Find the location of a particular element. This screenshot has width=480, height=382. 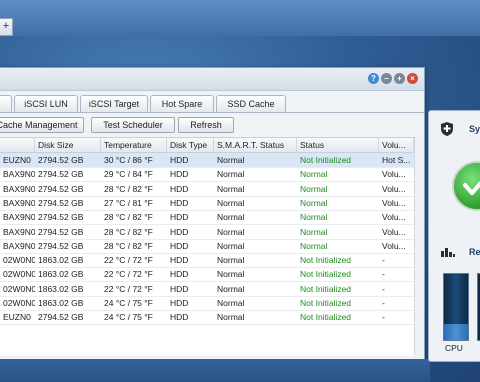

cell-disk: 02W0N0 is located at coordinates (19, 288).